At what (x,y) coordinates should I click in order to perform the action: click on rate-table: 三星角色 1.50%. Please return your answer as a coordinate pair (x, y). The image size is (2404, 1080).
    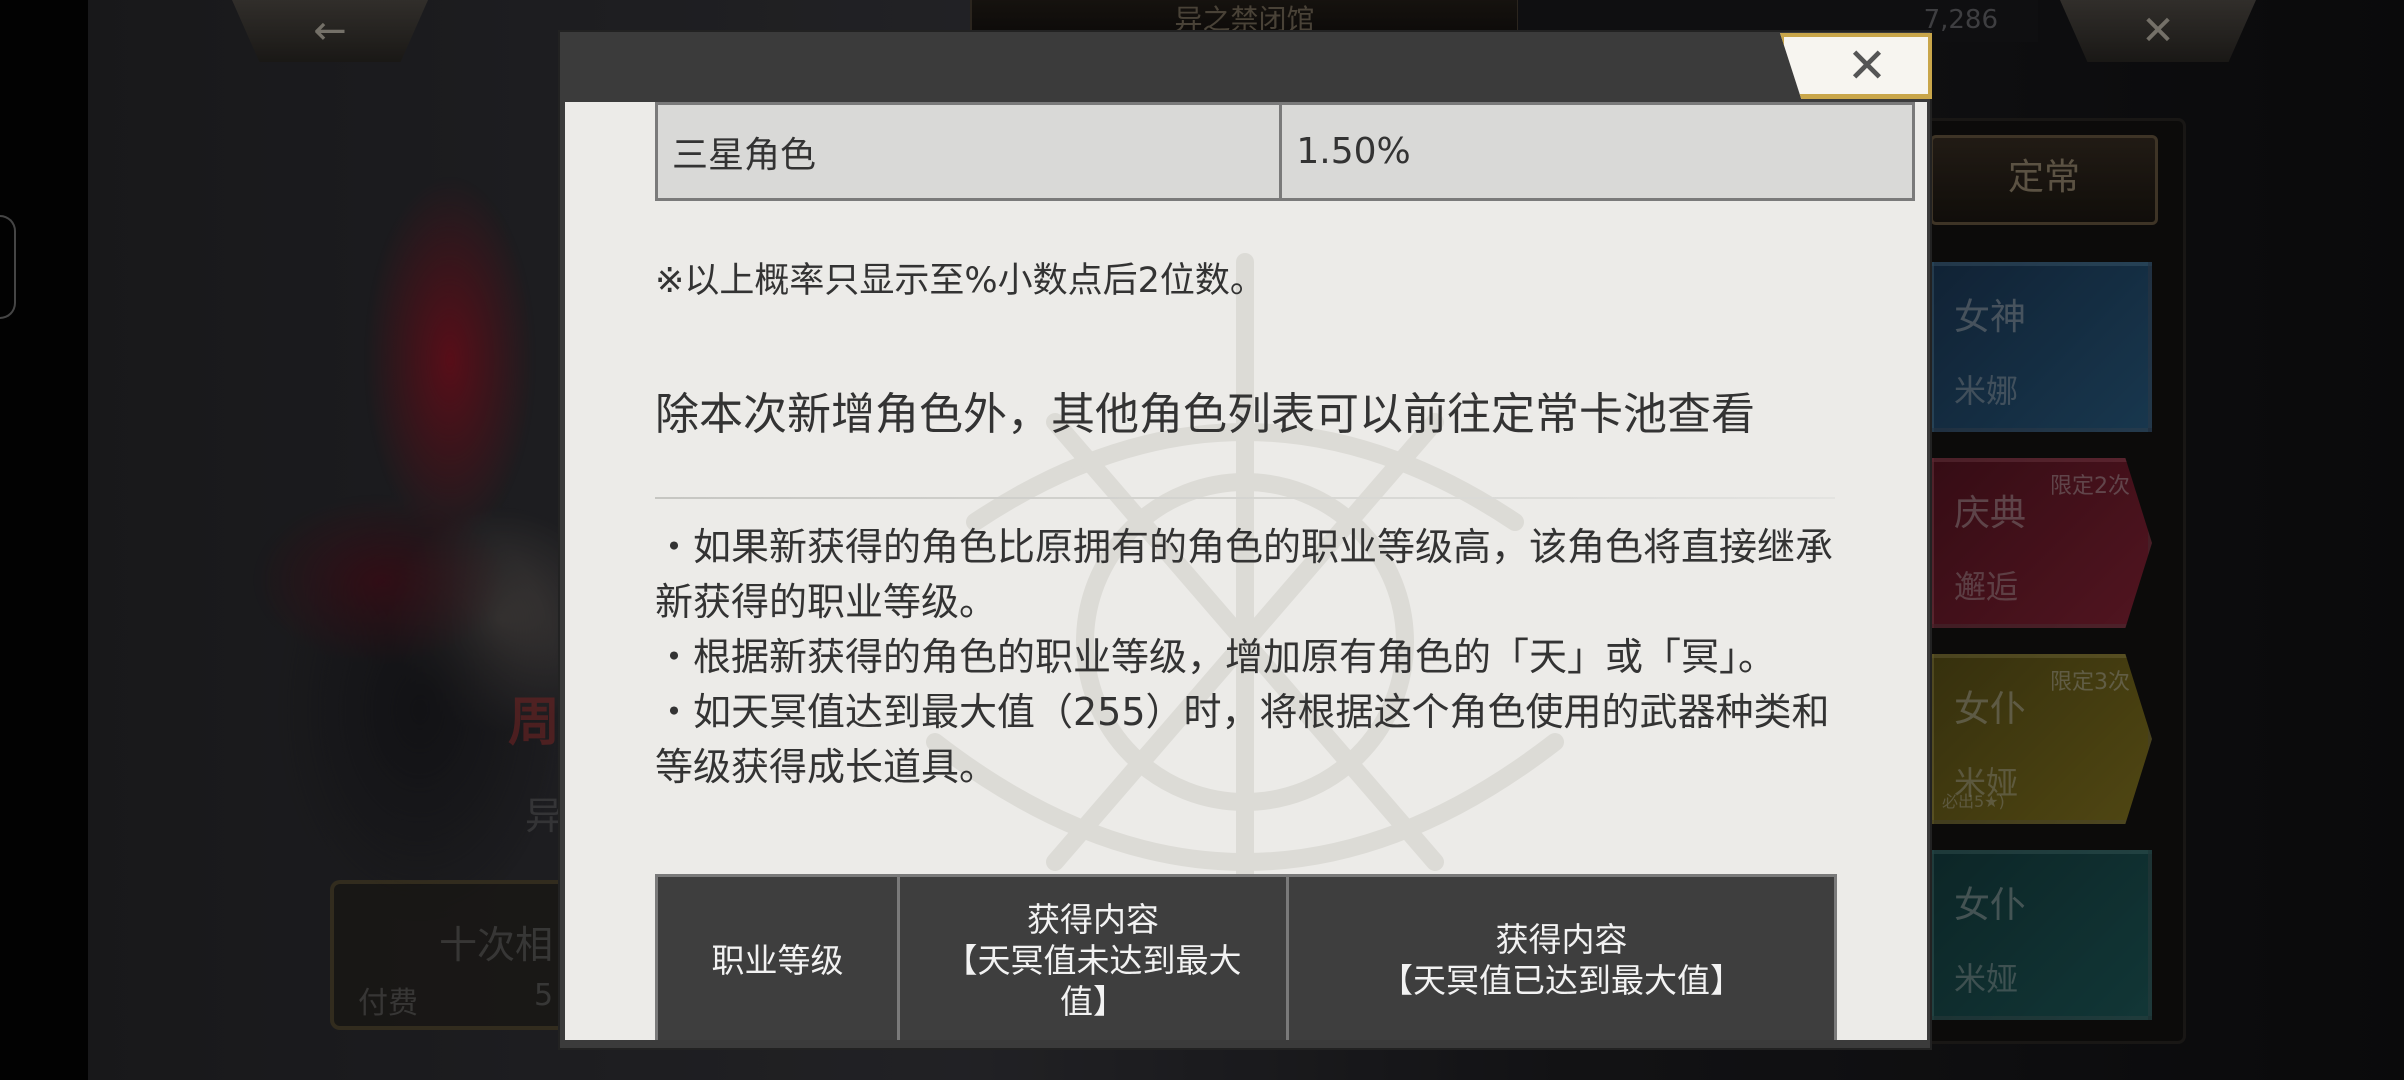
    Looking at the image, I should click on (1284, 151).